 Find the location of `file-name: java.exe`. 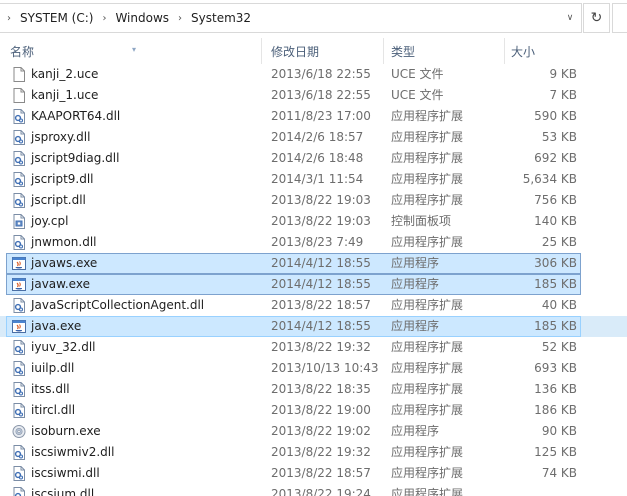

file-name: java.exe is located at coordinates (56, 326).